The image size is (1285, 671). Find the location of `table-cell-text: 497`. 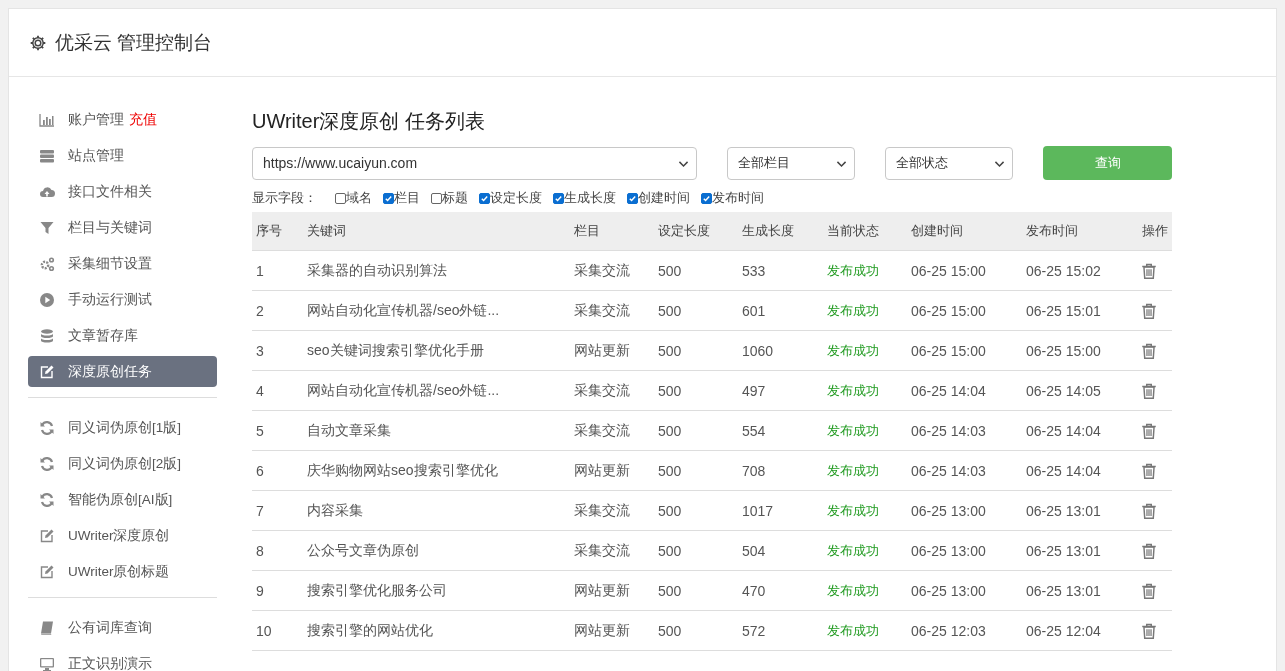

table-cell-text: 497 is located at coordinates (754, 390).